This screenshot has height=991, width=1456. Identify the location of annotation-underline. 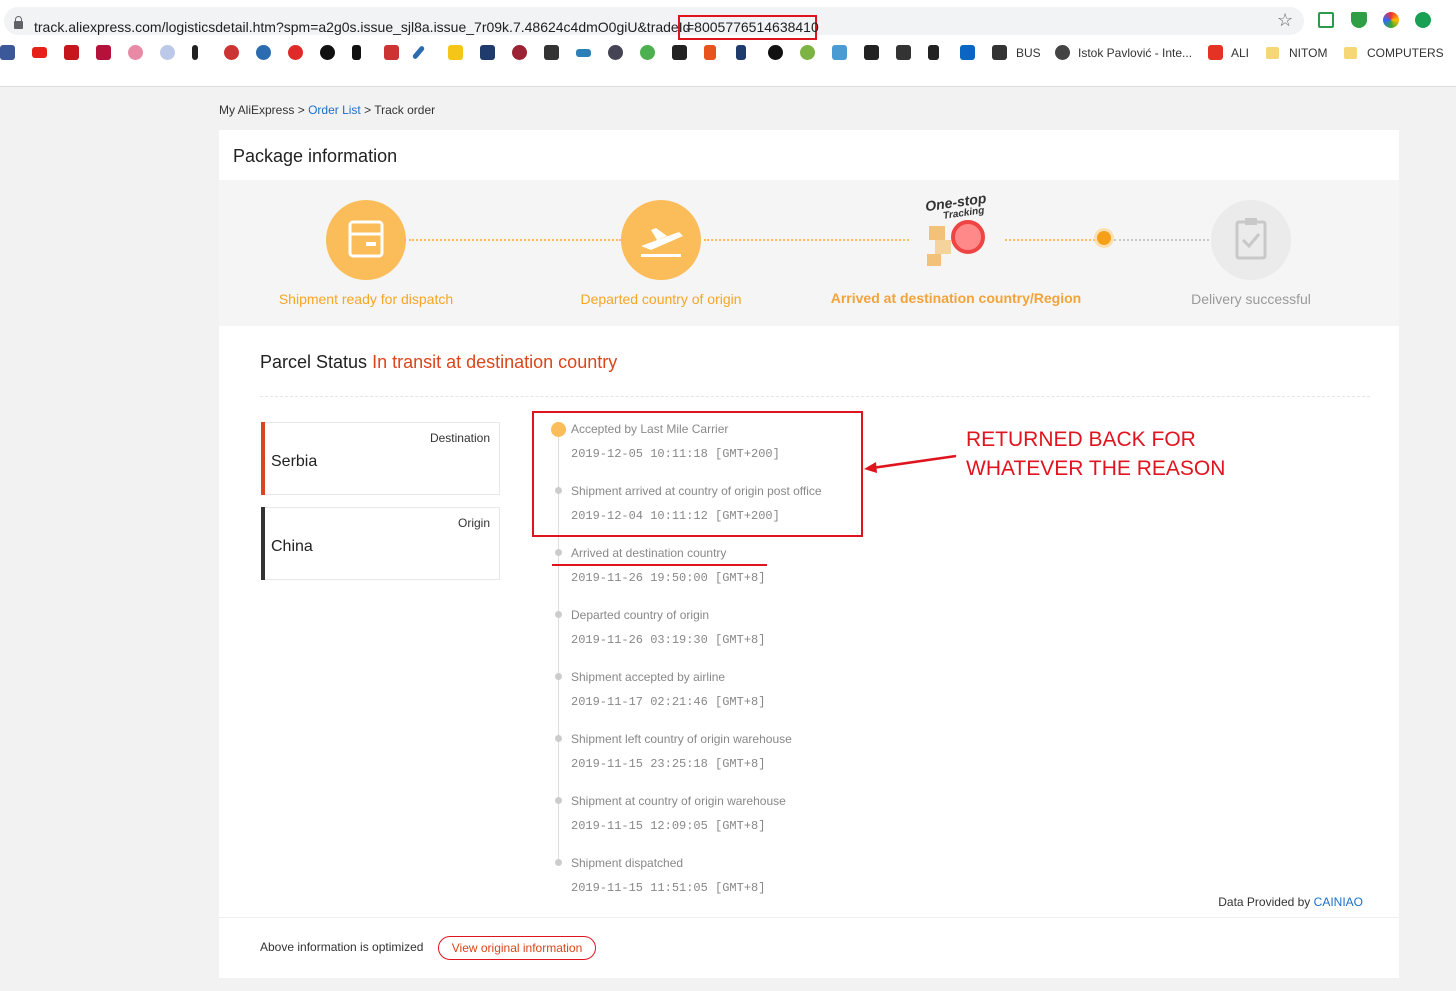
(659, 565).